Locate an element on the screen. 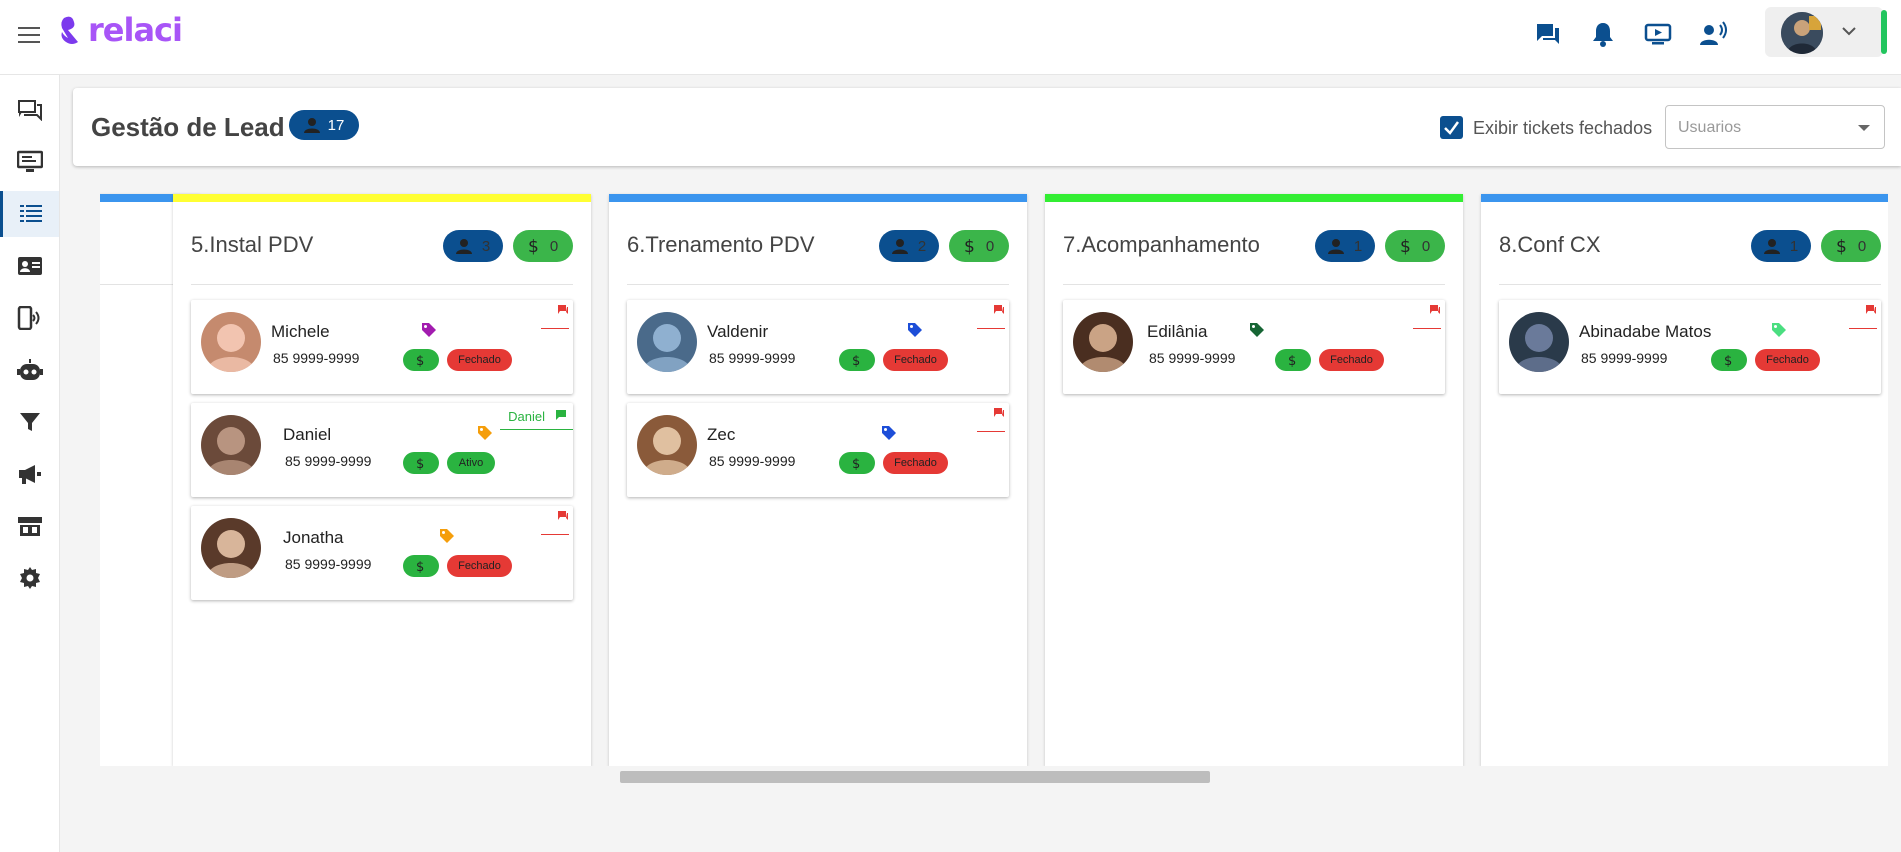 The width and height of the screenshot is (1901, 852). sidebar-item-store is located at coordinates (29, 526).